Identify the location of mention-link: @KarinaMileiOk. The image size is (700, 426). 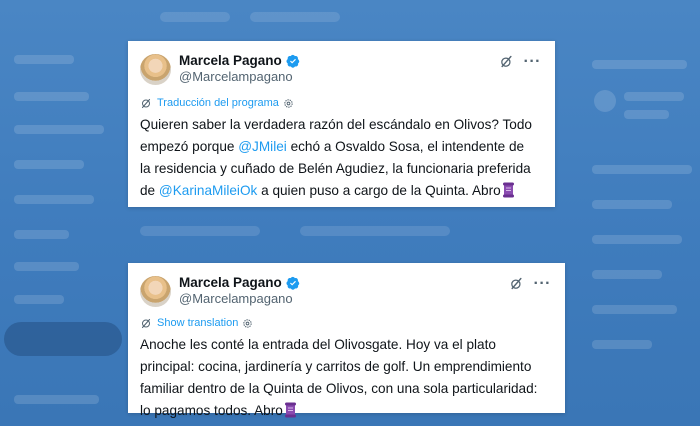
(208, 190).